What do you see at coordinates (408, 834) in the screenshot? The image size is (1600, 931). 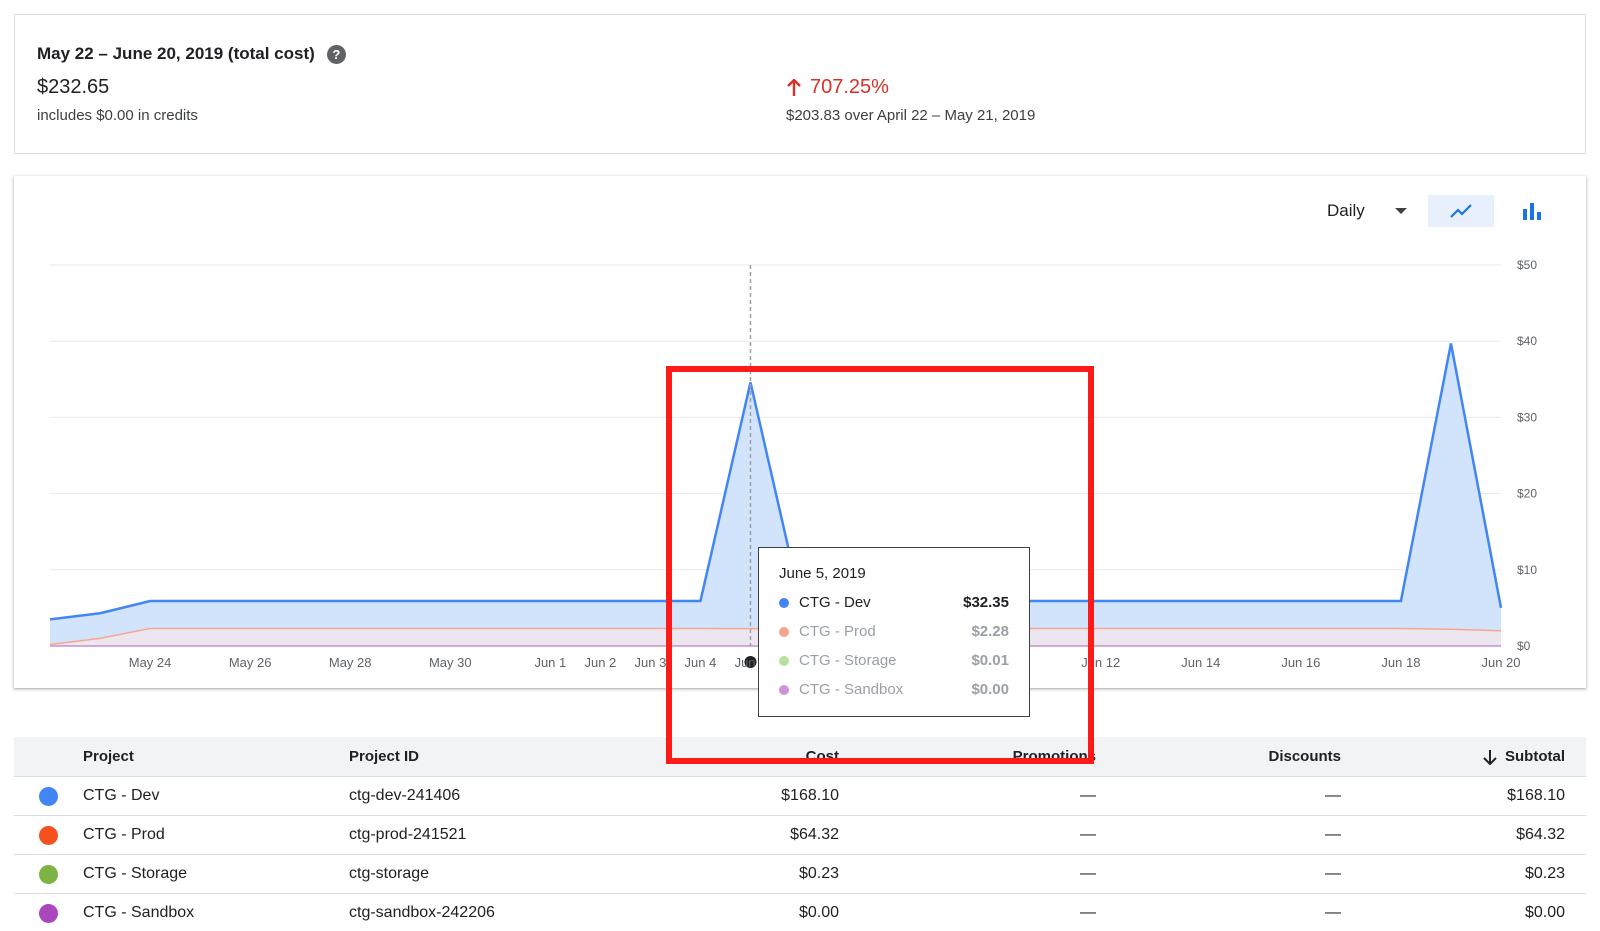 I see `project-id: ctg-prod-241521` at bounding box center [408, 834].